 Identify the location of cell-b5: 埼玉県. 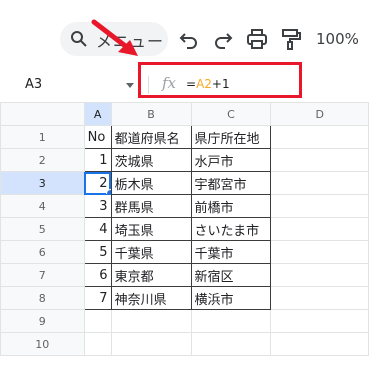
(151, 229).